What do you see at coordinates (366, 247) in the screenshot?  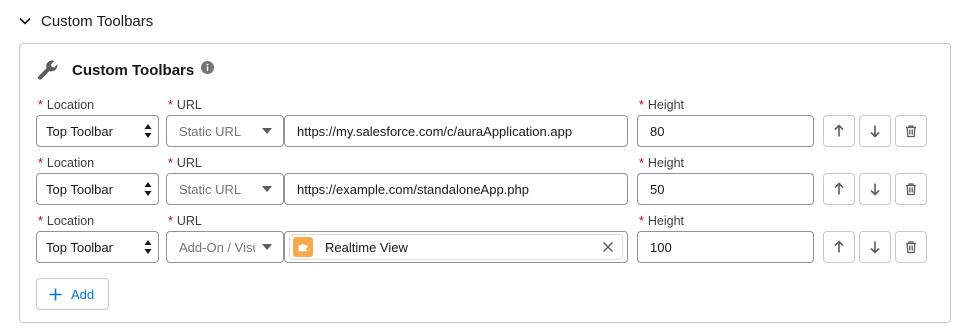 I see `addon-name: Realtime View` at bounding box center [366, 247].